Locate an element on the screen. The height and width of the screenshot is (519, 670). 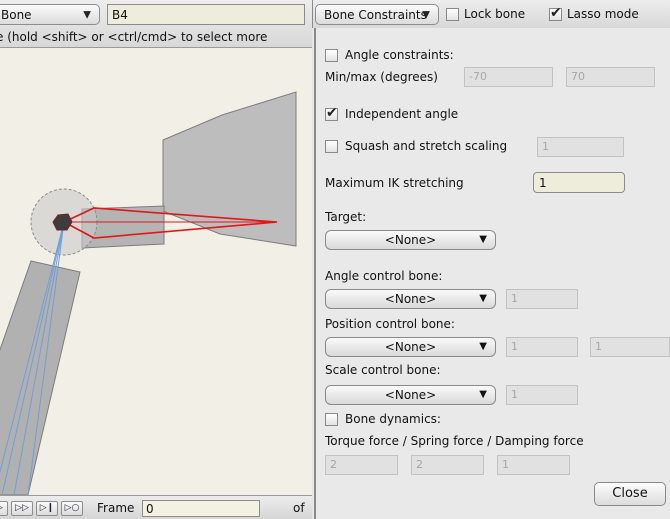
bone-name-field: B4 is located at coordinates (206, 14).